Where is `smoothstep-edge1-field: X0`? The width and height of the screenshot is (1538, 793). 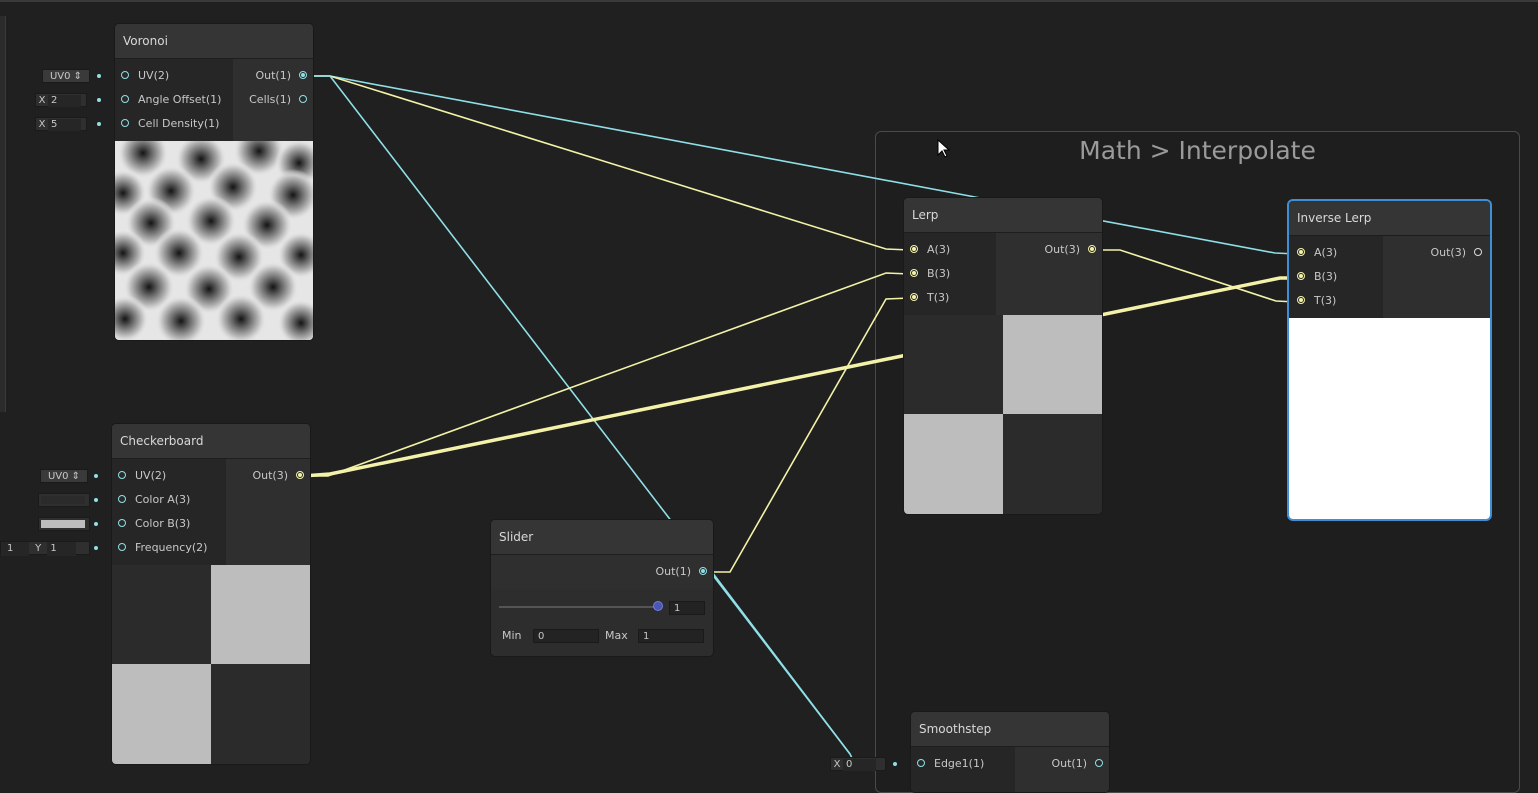
smoothstep-edge1-field: X0 is located at coordinates (858, 764).